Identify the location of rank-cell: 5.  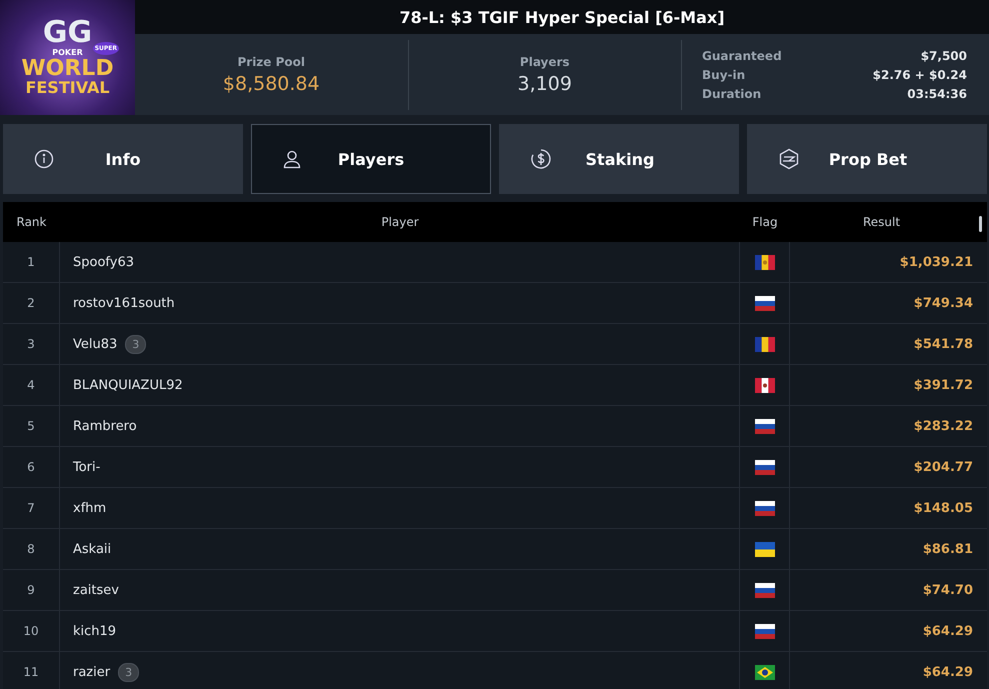
(31, 426).